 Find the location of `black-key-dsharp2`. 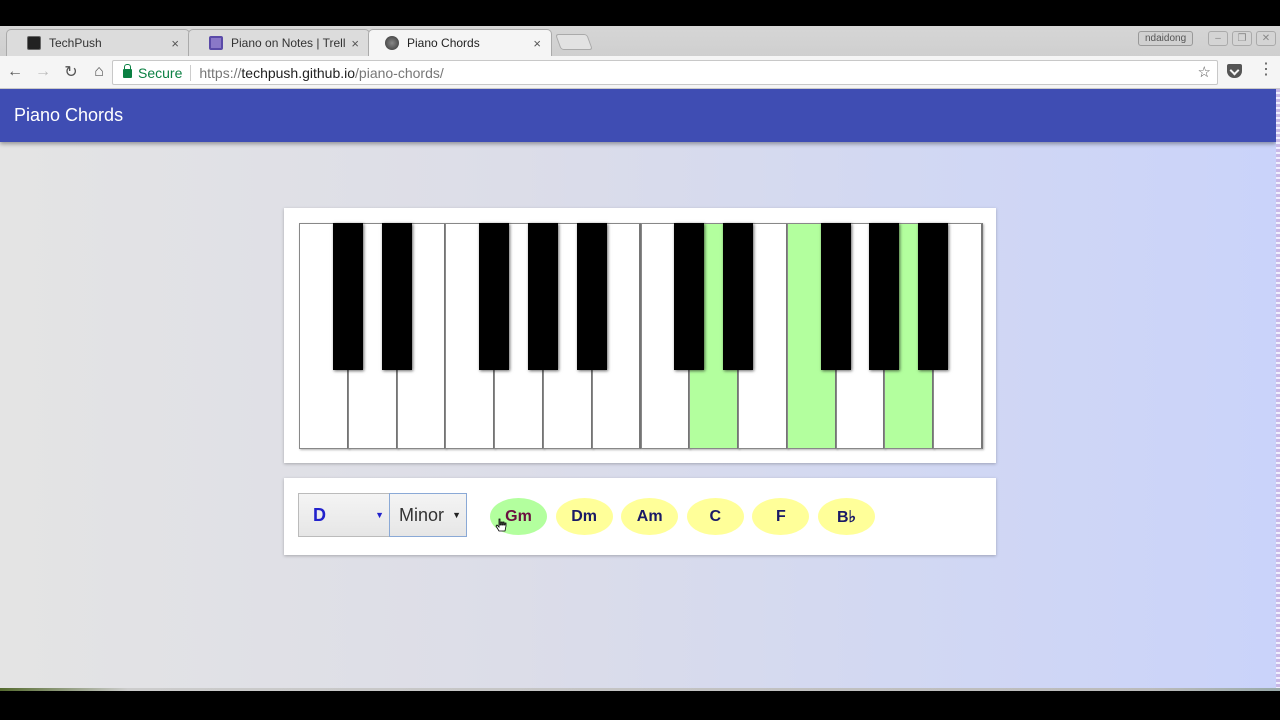

black-key-dsharp2 is located at coordinates (738, 296).